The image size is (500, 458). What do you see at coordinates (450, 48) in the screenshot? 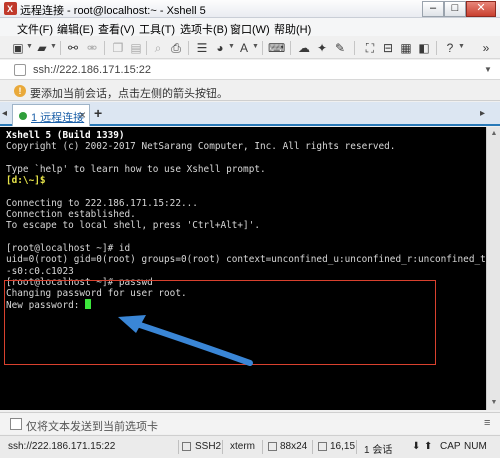
I see `help-icon: ?` at bounding box center [450, 48].